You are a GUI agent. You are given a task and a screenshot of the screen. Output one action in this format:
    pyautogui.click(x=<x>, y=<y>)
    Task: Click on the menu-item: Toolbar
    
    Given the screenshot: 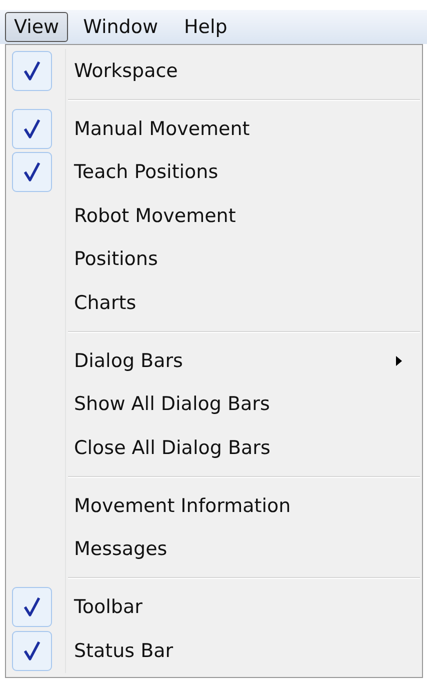 What is the action you would take?
    pyautogui.click(x=104, y=607)
    